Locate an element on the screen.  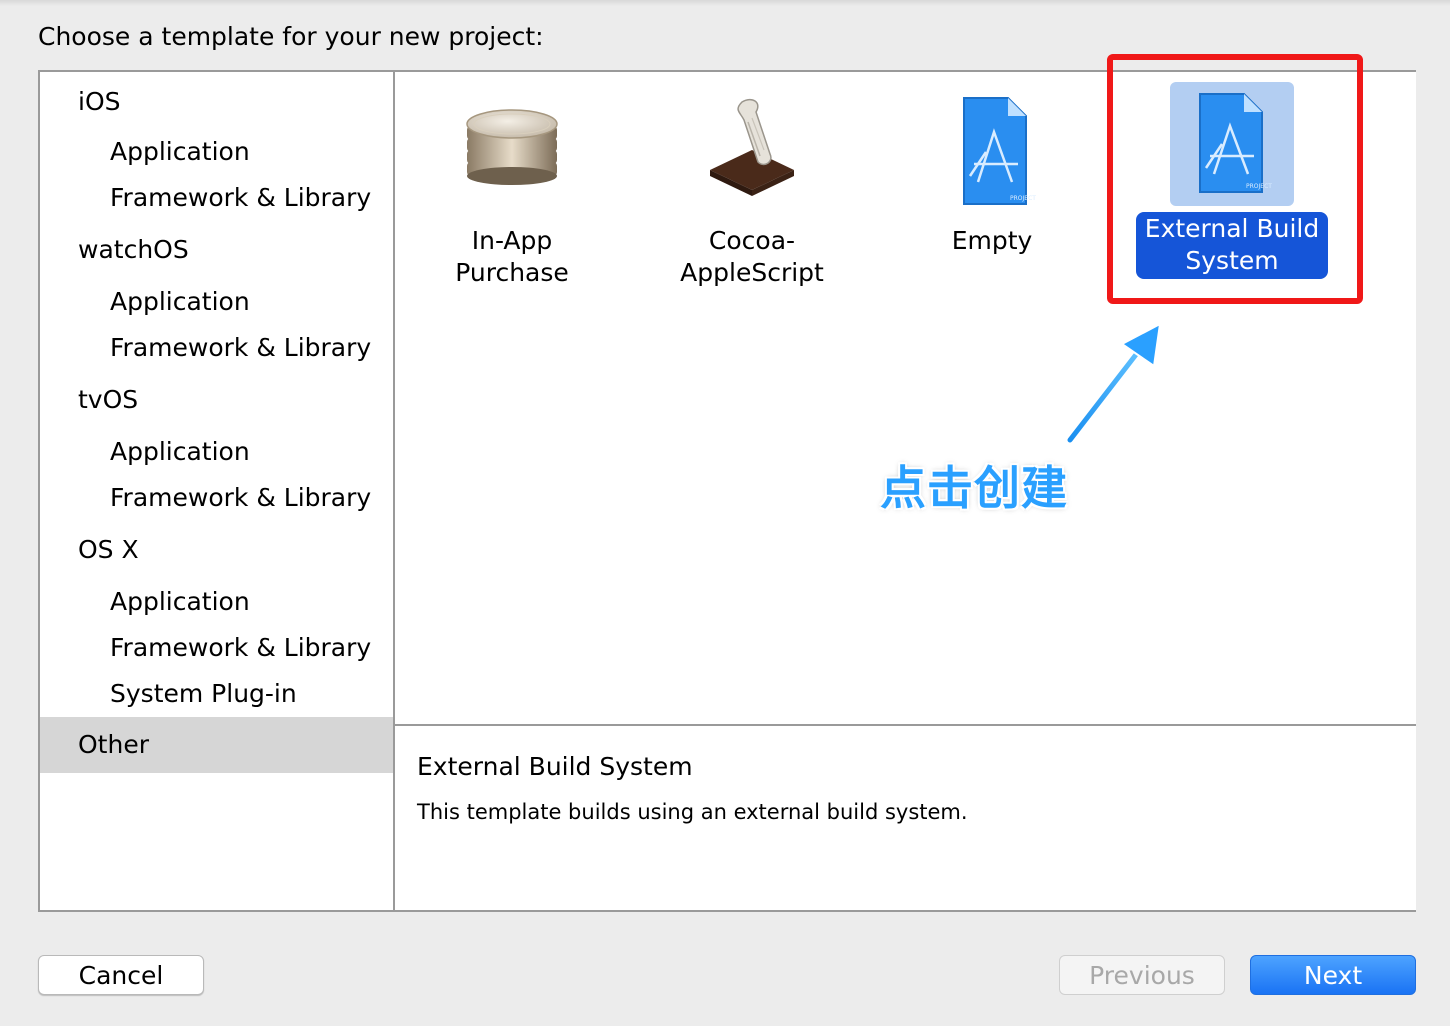
sidebar-item-watchos-framework-library: Framework & Library is located at coordinates (216, 348).